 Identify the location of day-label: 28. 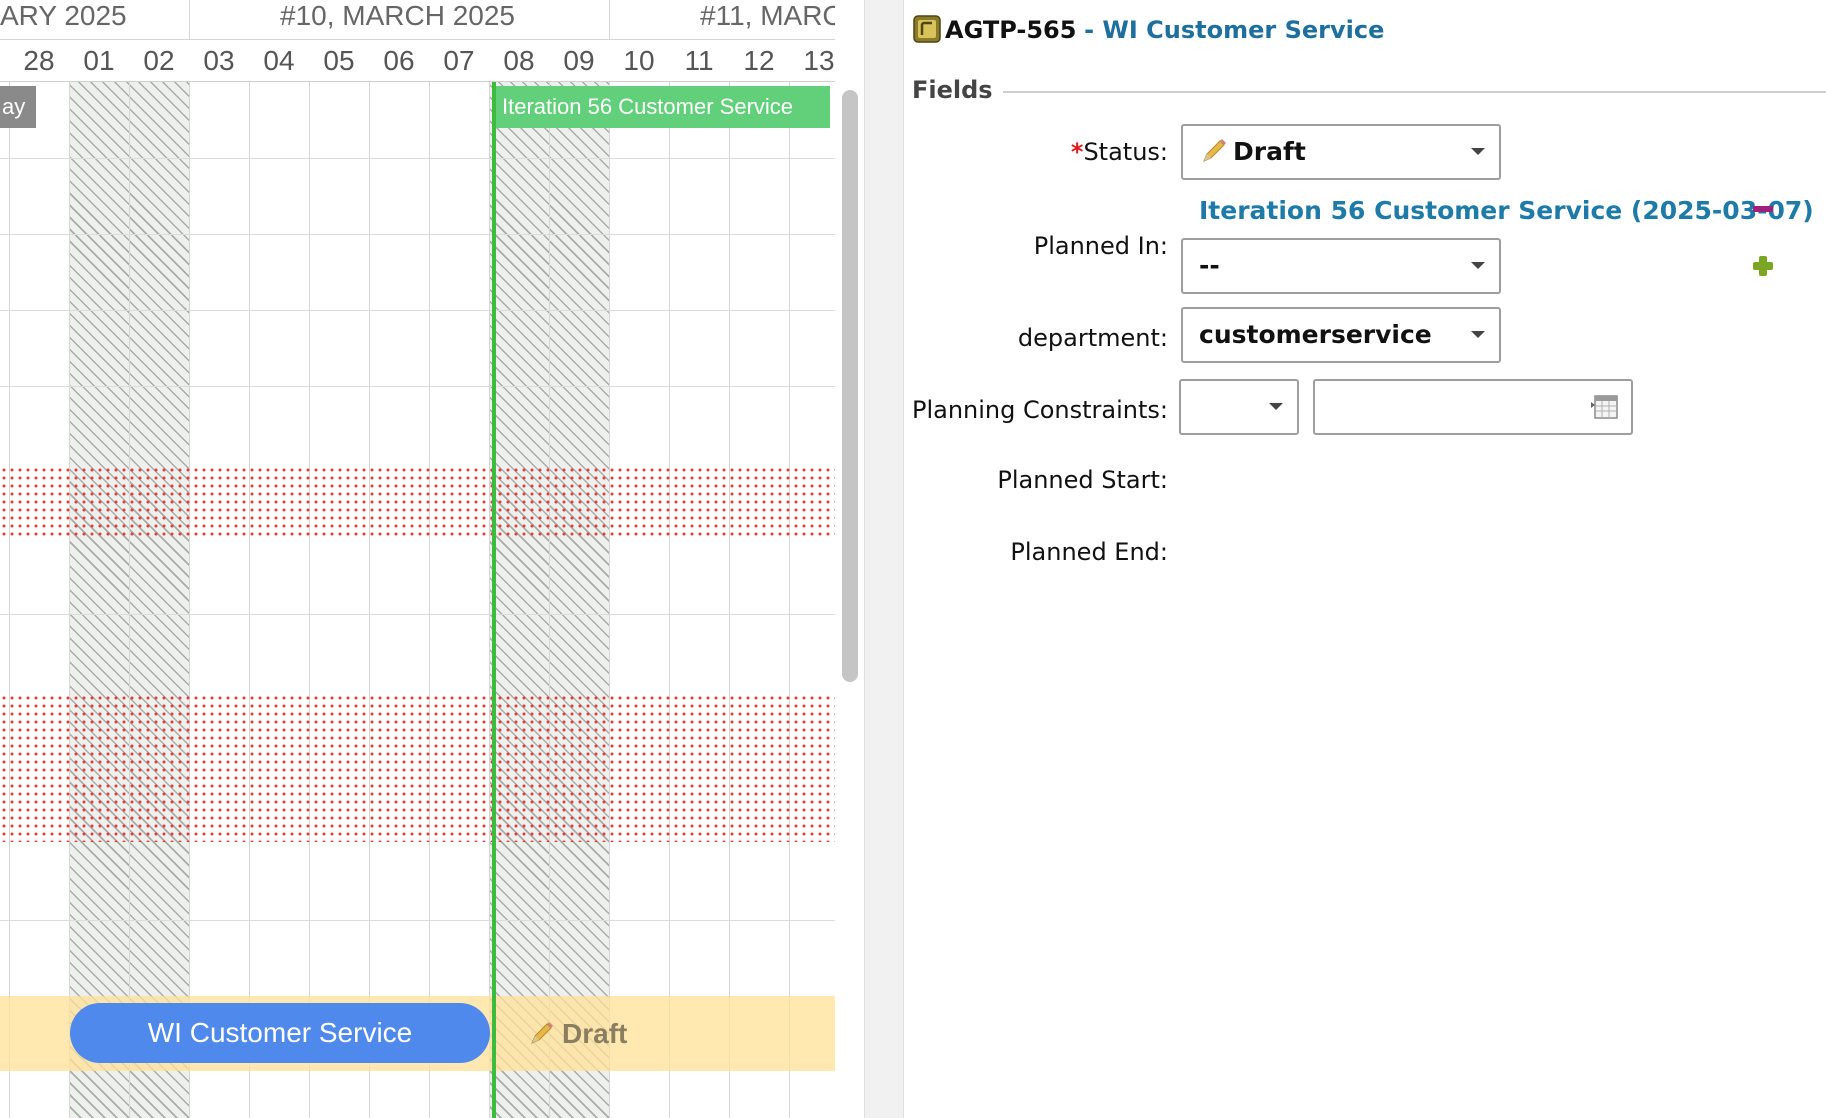
(39, 60).